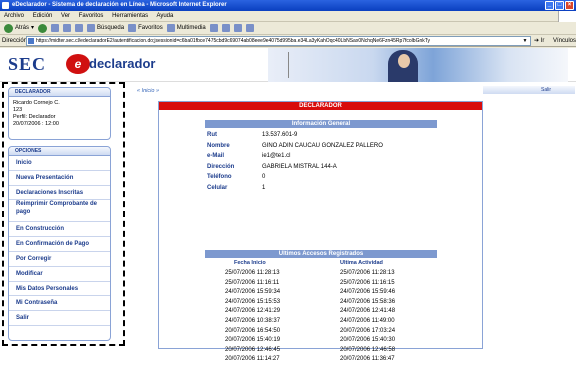 The height and width of the screenshot is (365, 576). I want to click on access-last: 25/07/2006 11:28:13, so click(367, 273).